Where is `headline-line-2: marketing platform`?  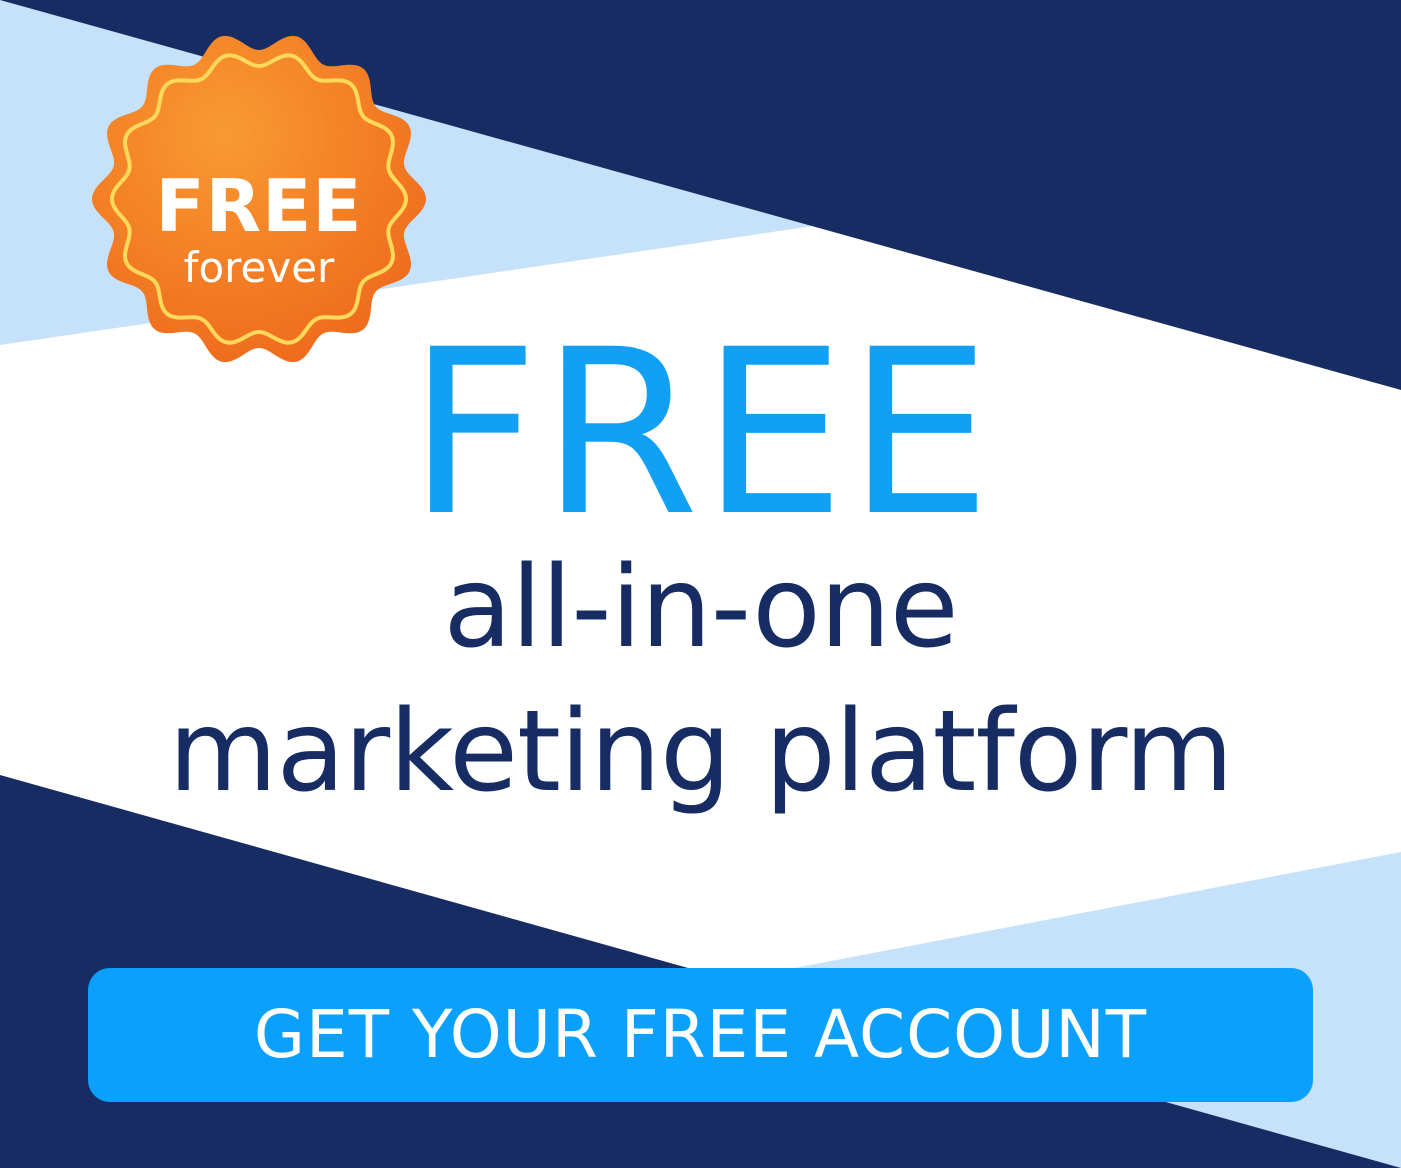 headline-line-2: marketing platform is located at coordinates (700, 752).